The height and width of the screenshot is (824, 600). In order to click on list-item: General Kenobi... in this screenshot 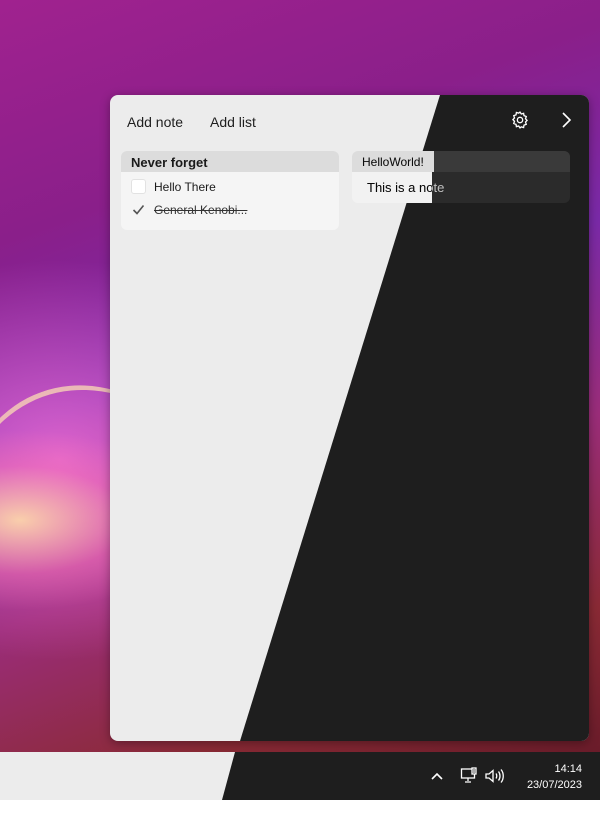, I will do `click(230, 209)`.